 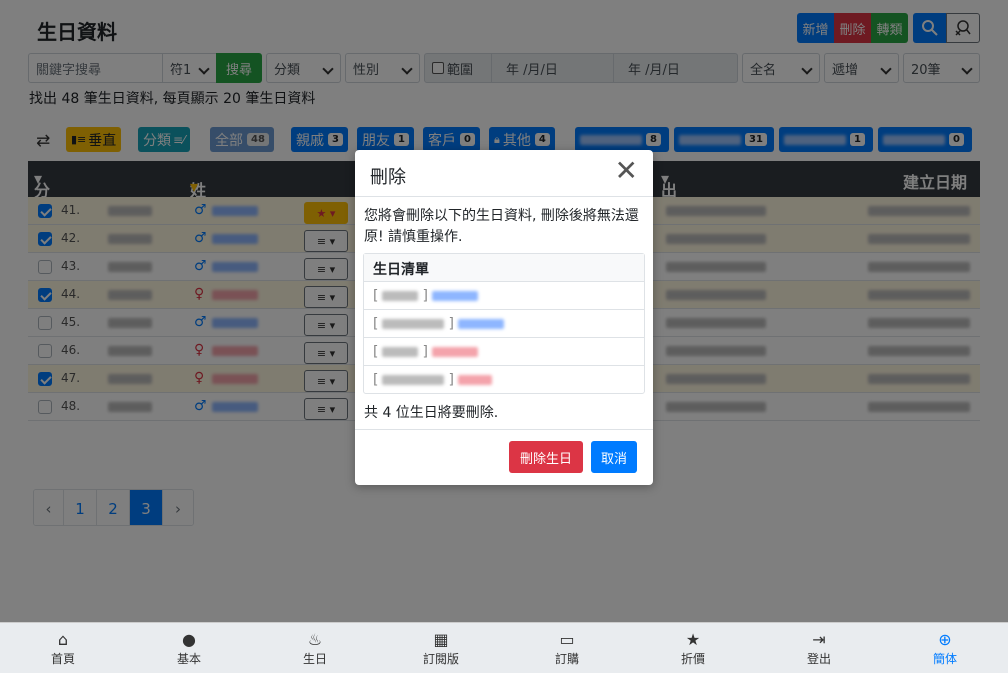 I want to click on nav-language: ⊕ 簡体, so click(x=945, y=648).